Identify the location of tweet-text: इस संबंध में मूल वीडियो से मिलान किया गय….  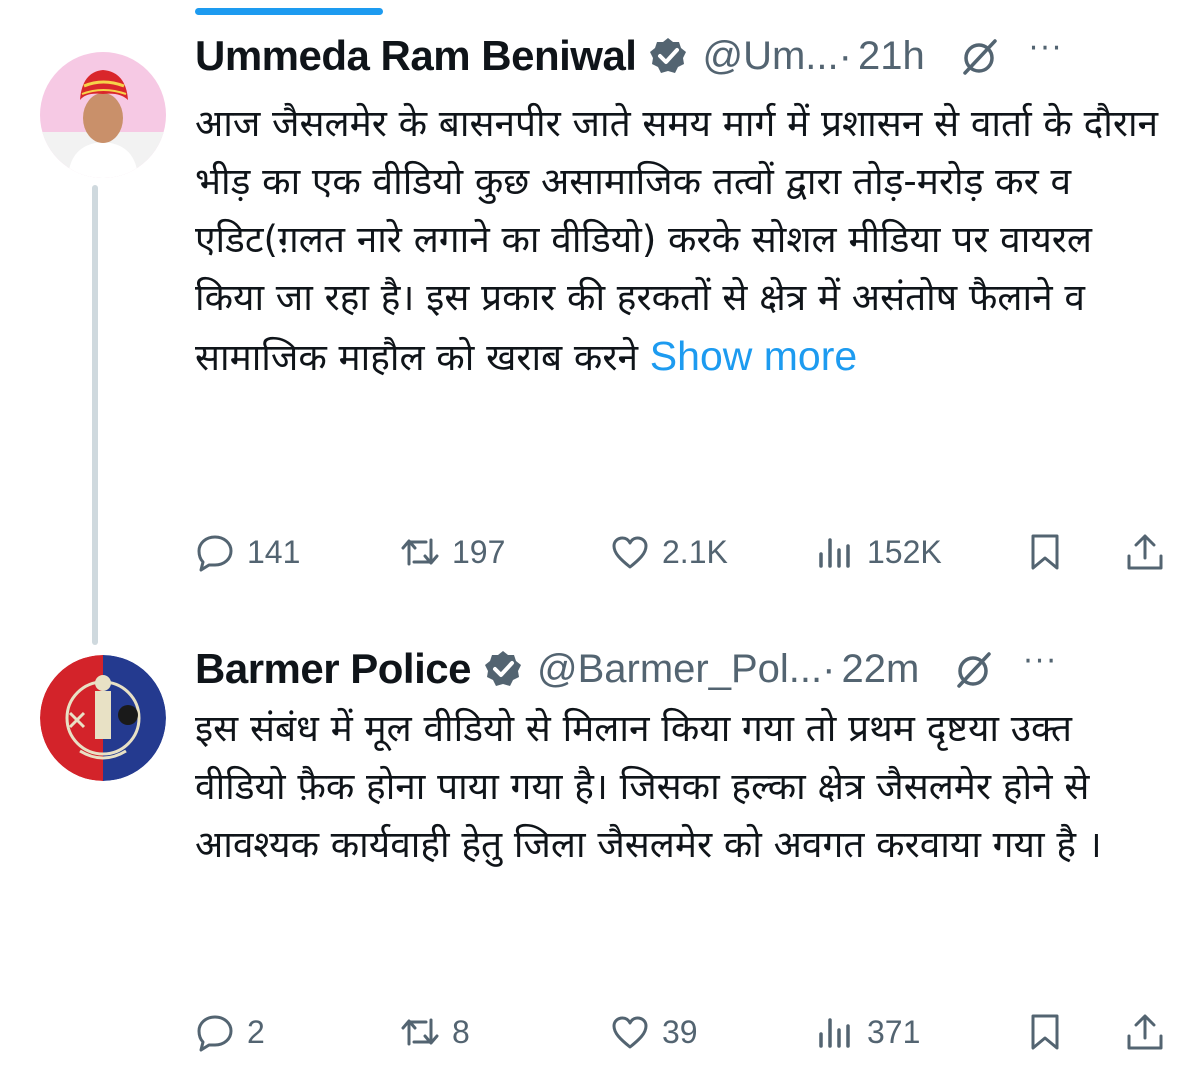
(682, 787).